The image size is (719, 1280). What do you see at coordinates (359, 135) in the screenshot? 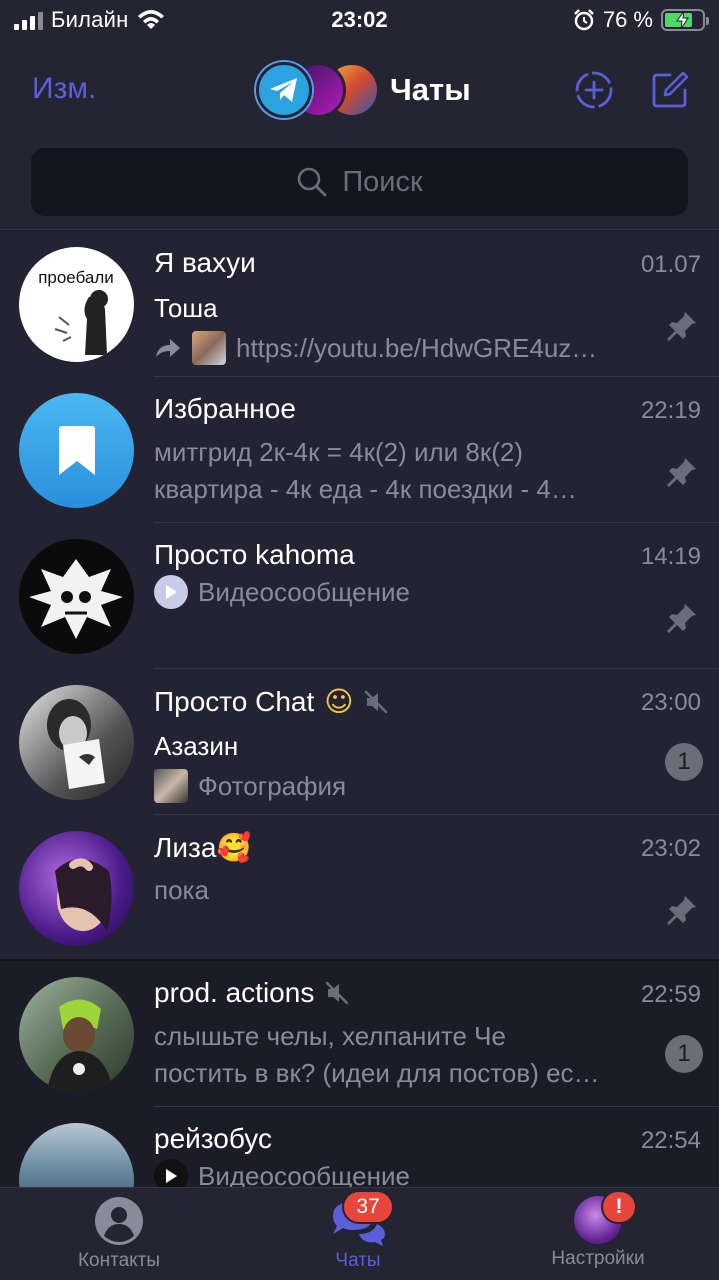
I see `navigation-bar: Изм. Чаты Поиск` at bounding box center [359, 135].